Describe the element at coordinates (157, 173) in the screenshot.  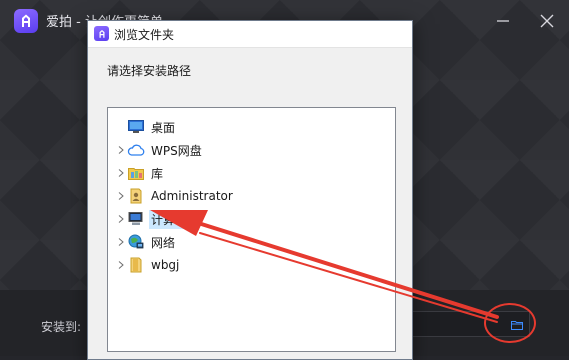
I see `tree-item-label: 库` at that location.